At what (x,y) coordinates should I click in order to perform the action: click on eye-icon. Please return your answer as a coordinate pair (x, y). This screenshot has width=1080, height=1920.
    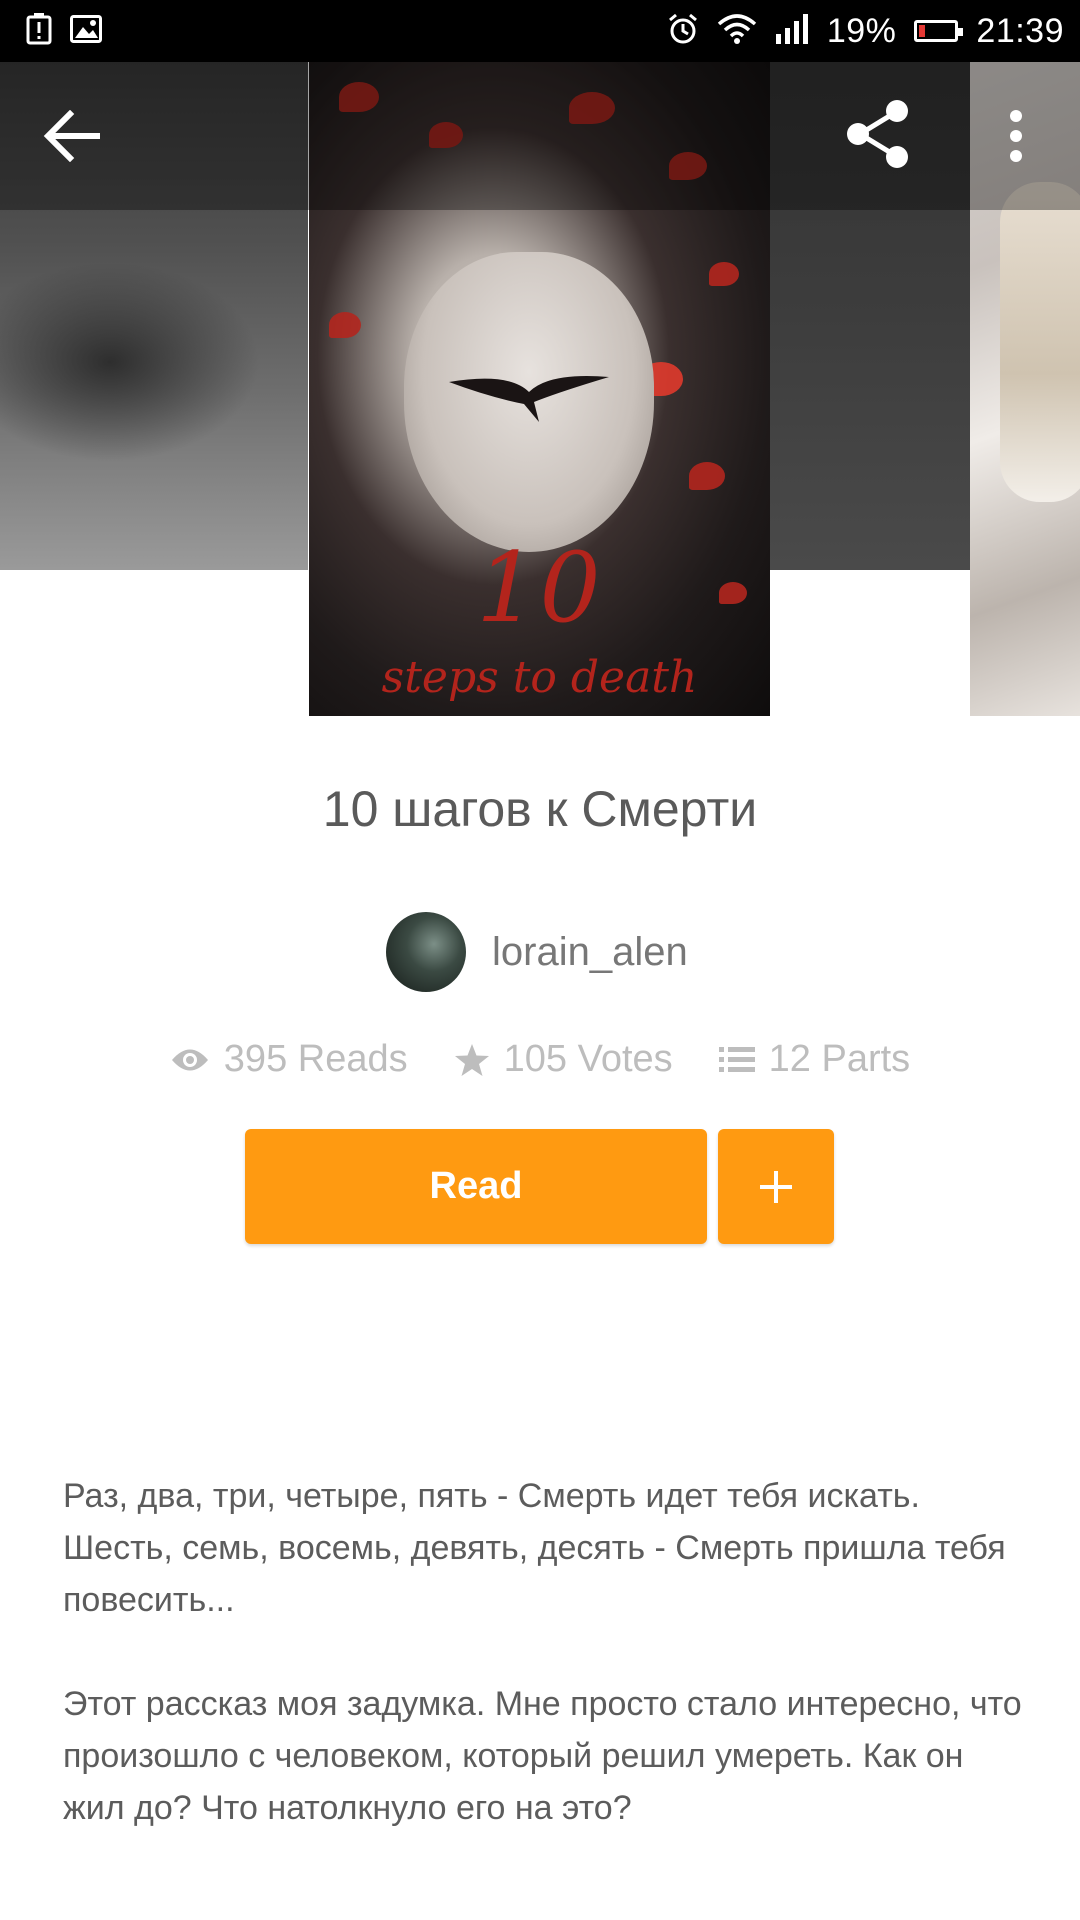
    Looking at the image, I should click on (189, 1059).